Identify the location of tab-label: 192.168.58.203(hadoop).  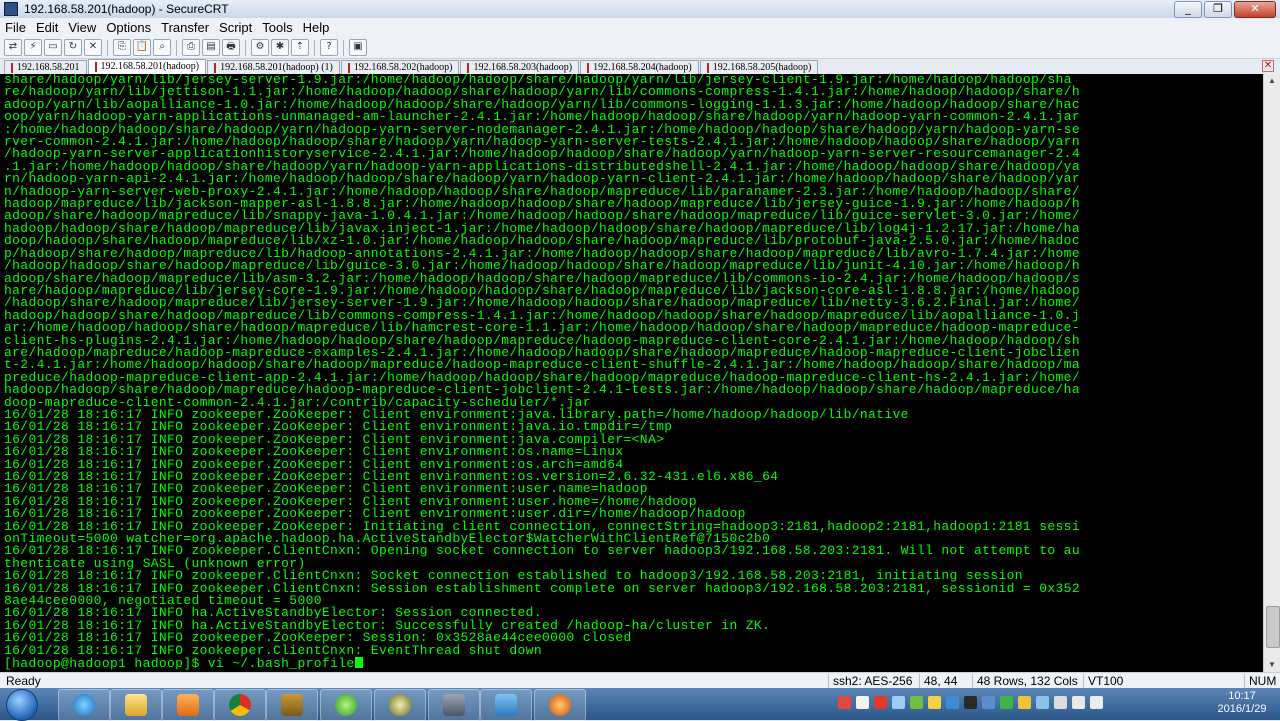
(523, 67).